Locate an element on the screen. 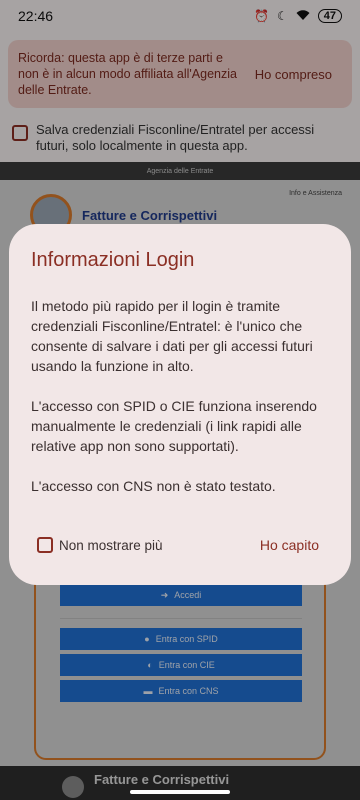 The image size is (360, 800). dont-show-again-label: Non mostrare più is located at coordinates (111, 545).